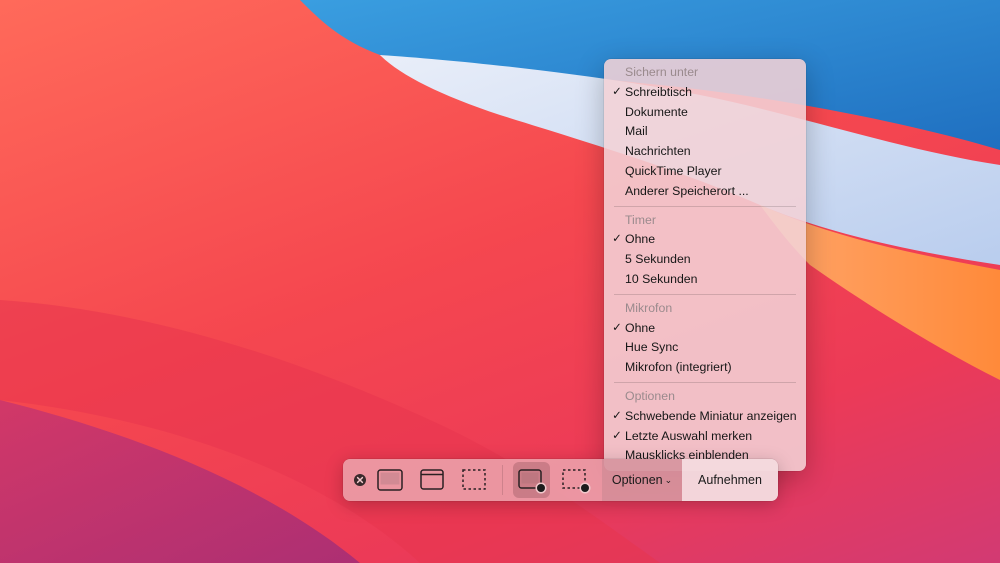 The image size is (1000, 563). I want to click on menu-heading-save: Sichern unter, so click(662, 72).